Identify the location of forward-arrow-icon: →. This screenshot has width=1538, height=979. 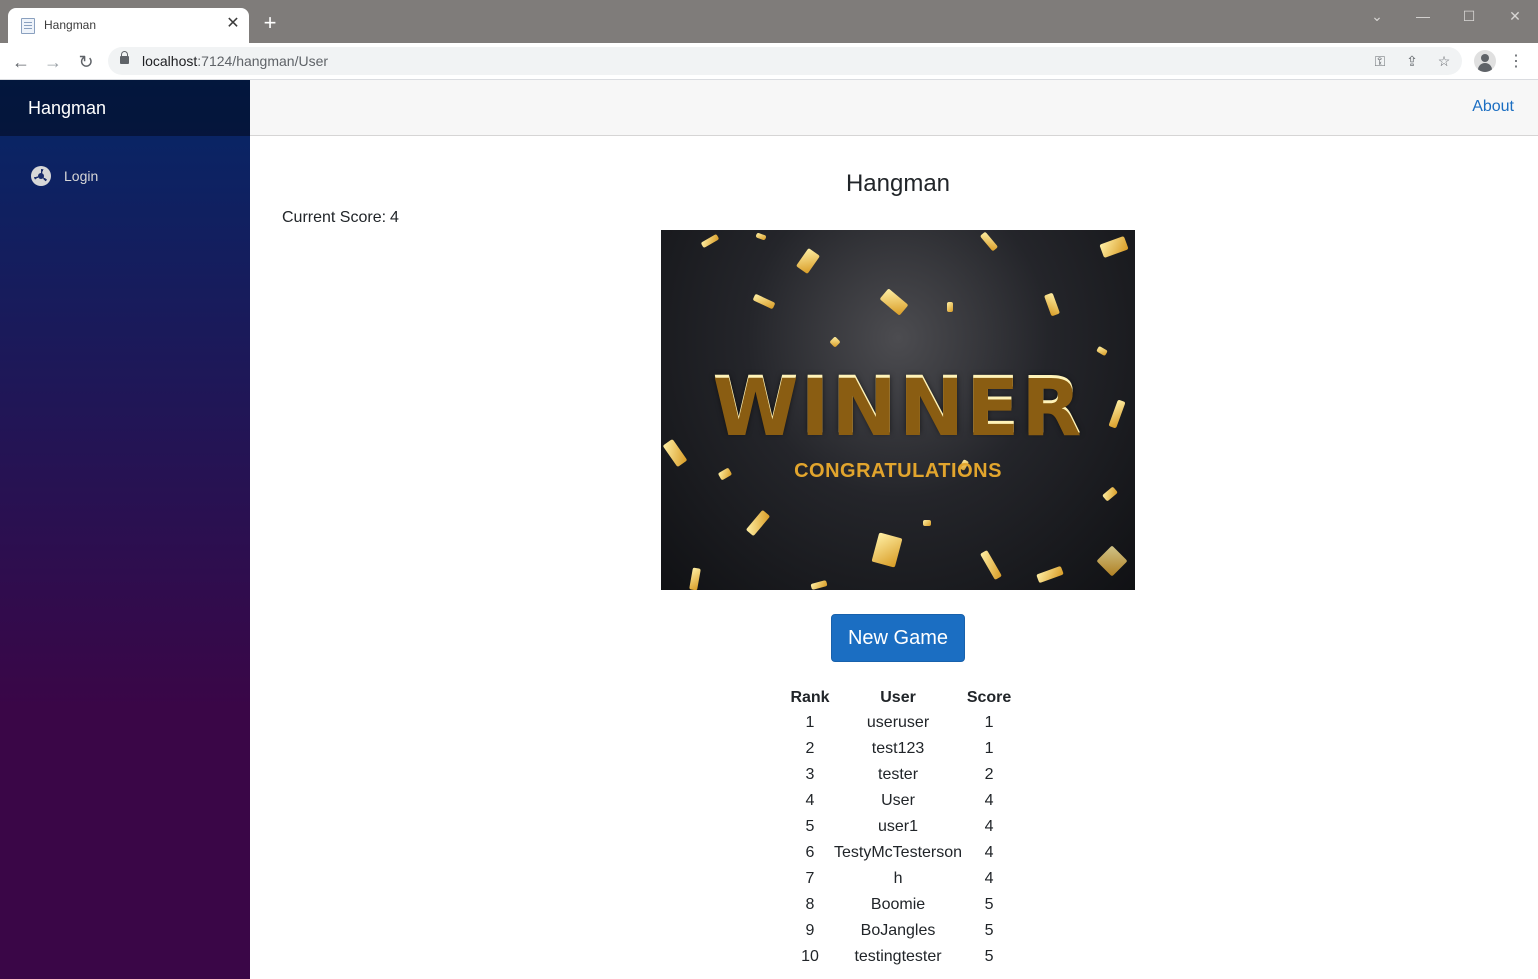
(53, 62).